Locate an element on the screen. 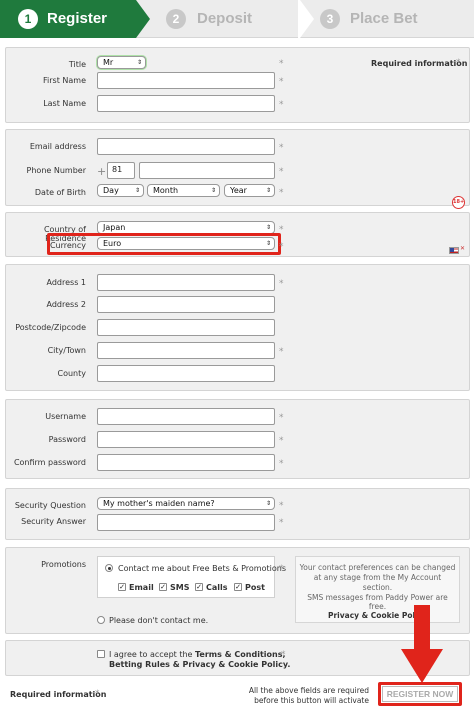 This screenshot has height=722, width=474. title-select: Mr ⇕ is located at coordinates (121, 62).